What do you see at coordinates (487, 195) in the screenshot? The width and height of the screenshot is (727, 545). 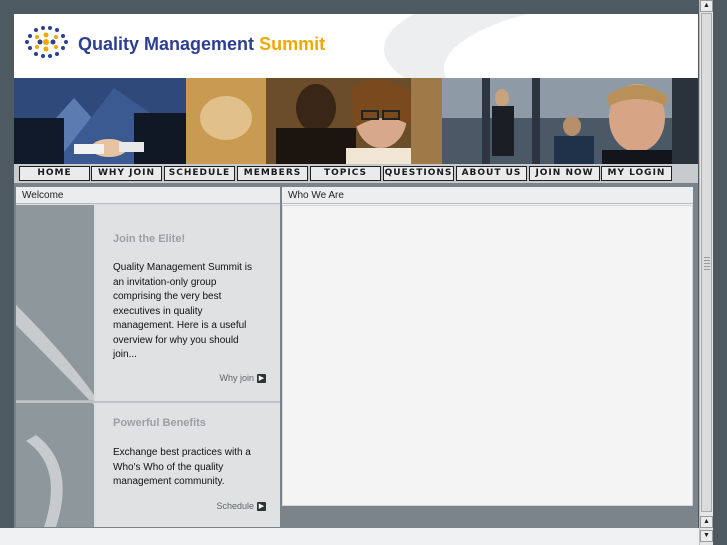 I see `who-we-are-title: Who We Are` at bounding box center [487, 195].